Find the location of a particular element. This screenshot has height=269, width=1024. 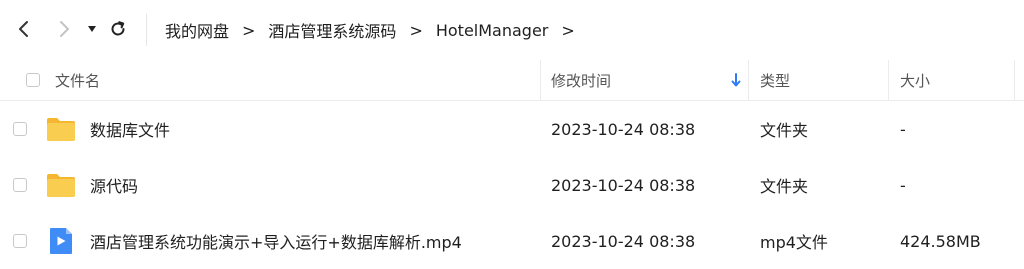

forward-button is located at coordinates (64, 29).